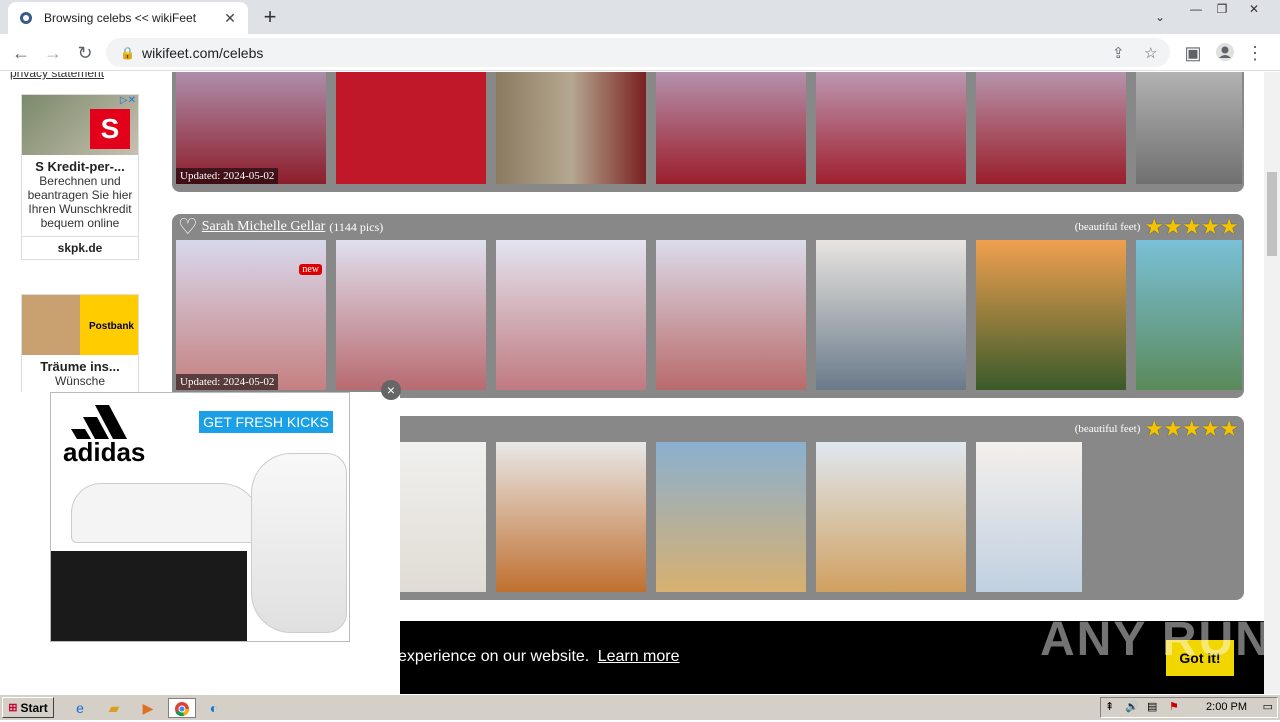  I want to click on share-icon: ⇪, so click(1118, 53).